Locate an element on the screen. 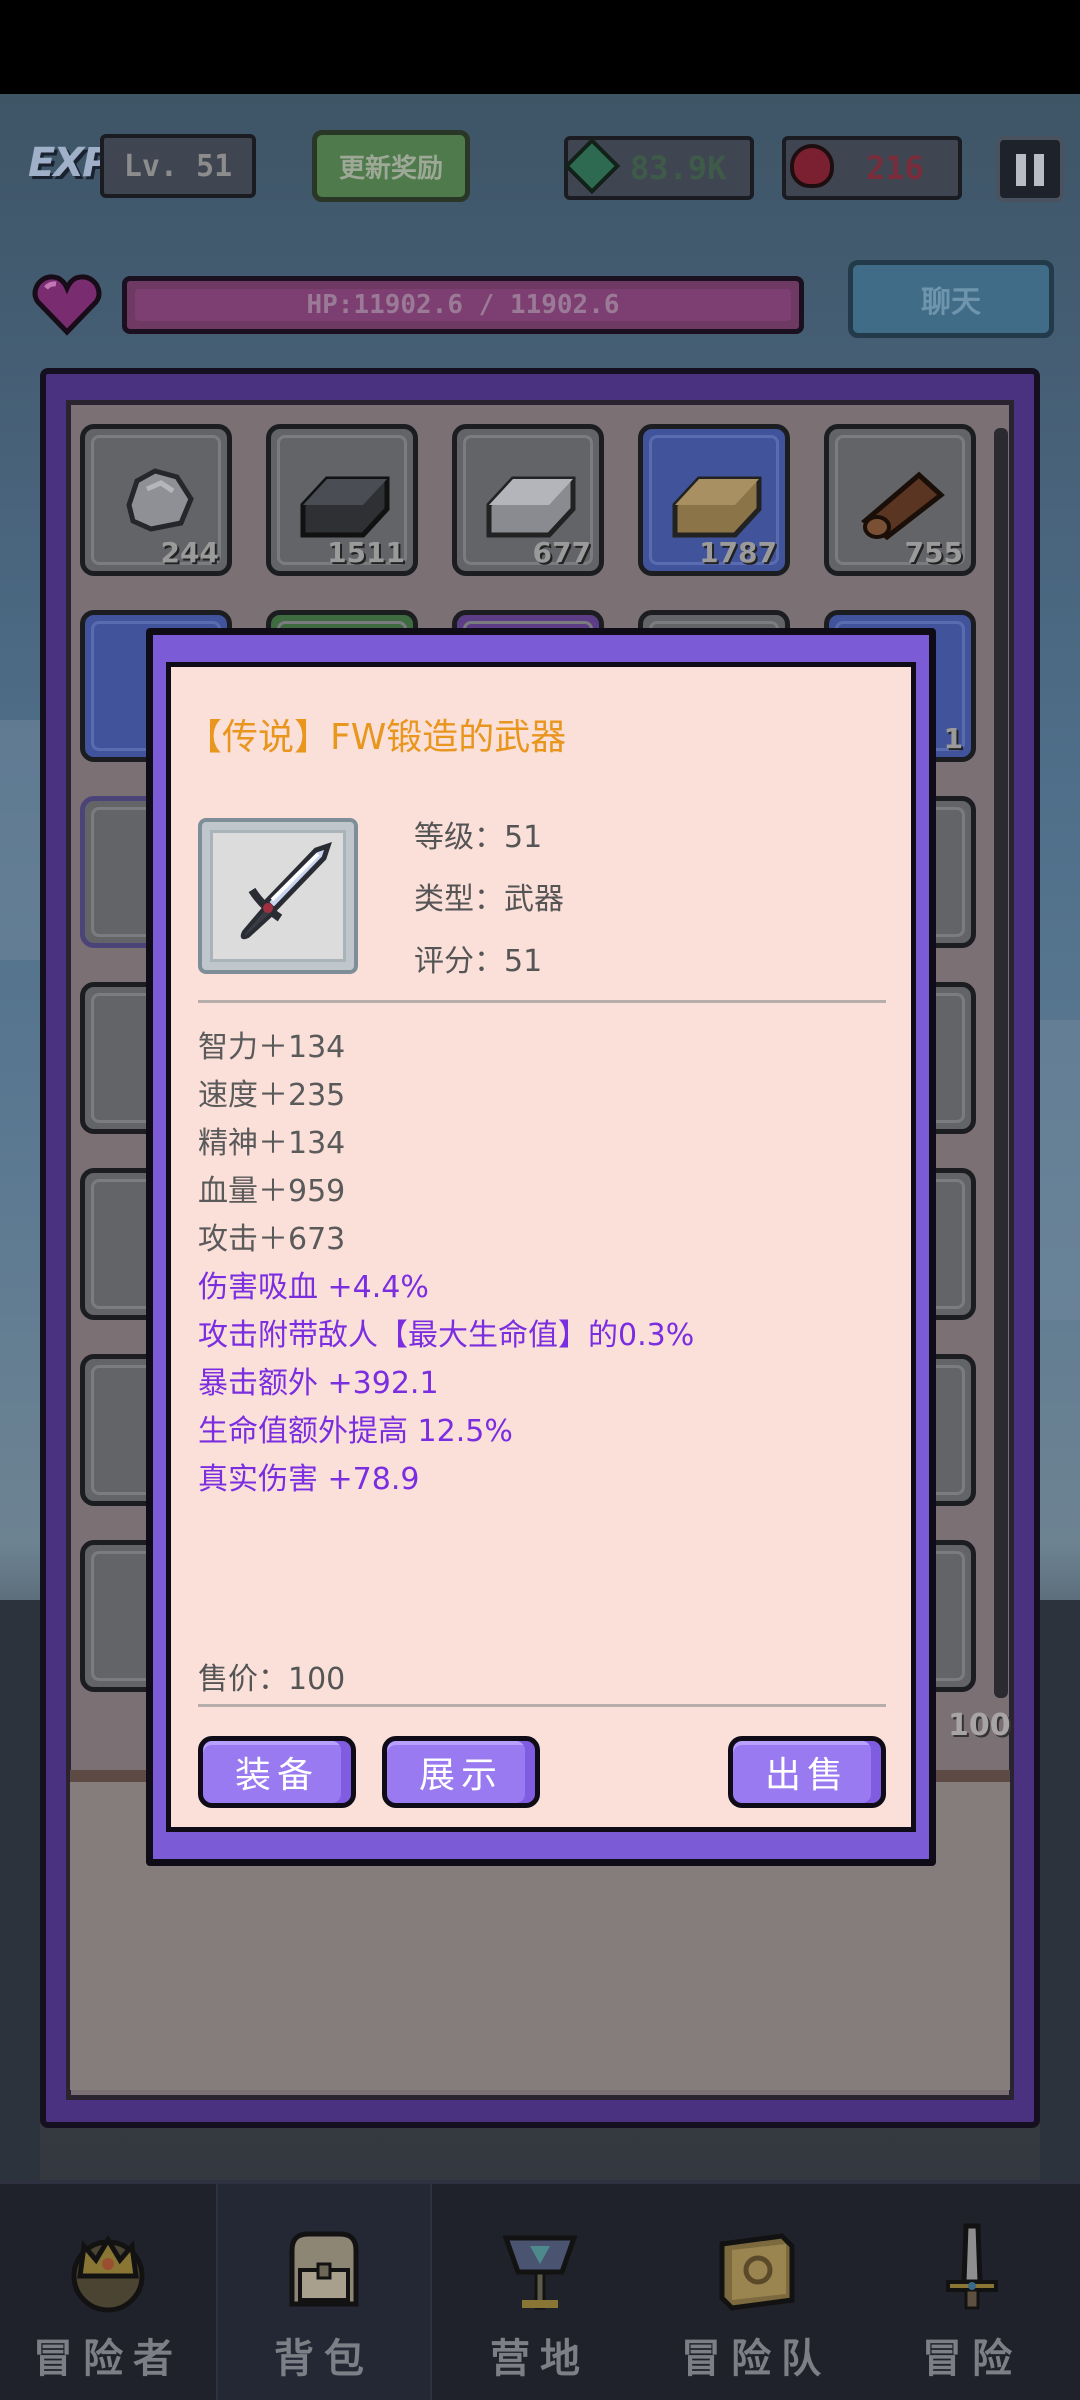 This screenshot has width=1080, height=2400. slot-count: 244 is located at coordinates (189, 552).